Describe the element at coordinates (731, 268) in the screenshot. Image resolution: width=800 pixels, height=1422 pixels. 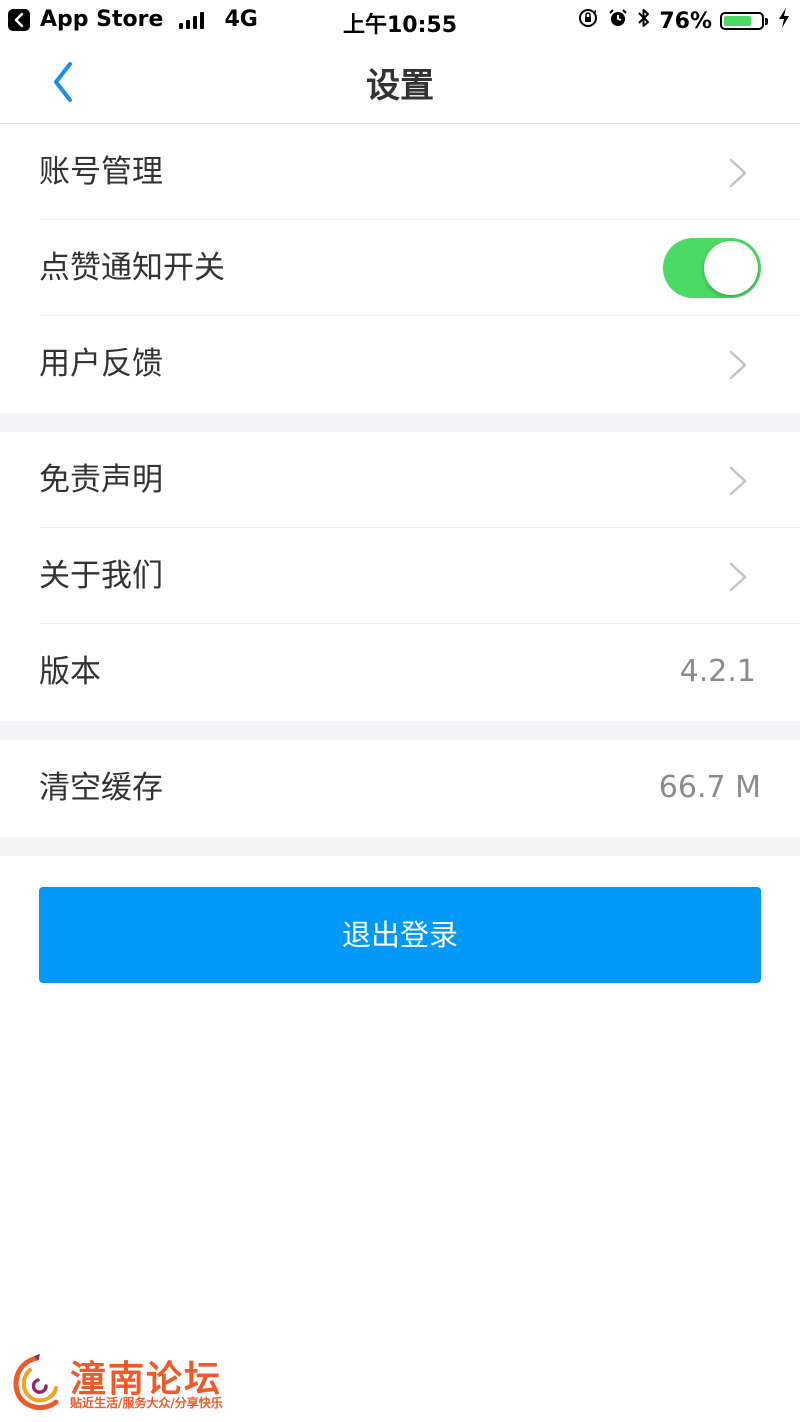
I see `toggle-knob` at that location.